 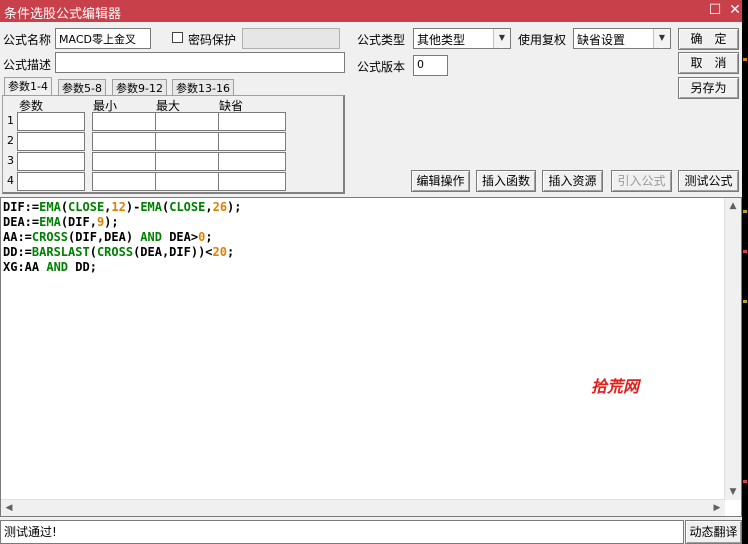 I want to click on password-checkbox, so click(x=177, y=37).